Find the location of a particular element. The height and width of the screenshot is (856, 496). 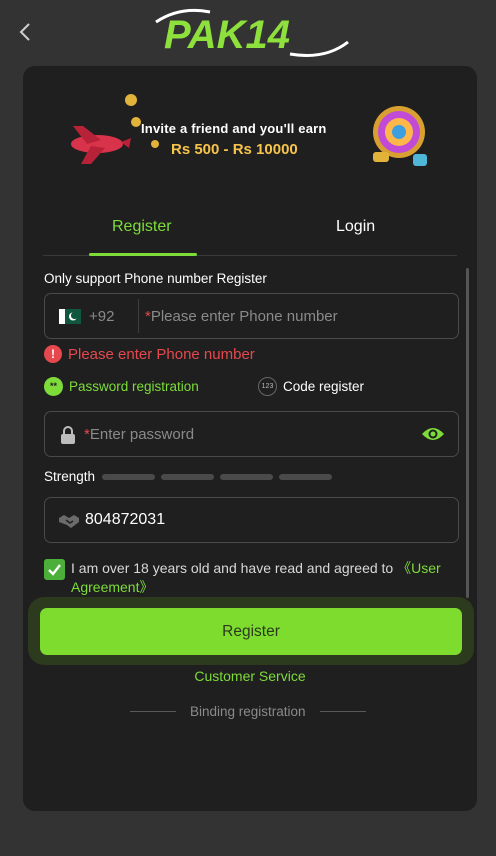

invite-code-input: 804872031 is located at coordinates (125, 520).